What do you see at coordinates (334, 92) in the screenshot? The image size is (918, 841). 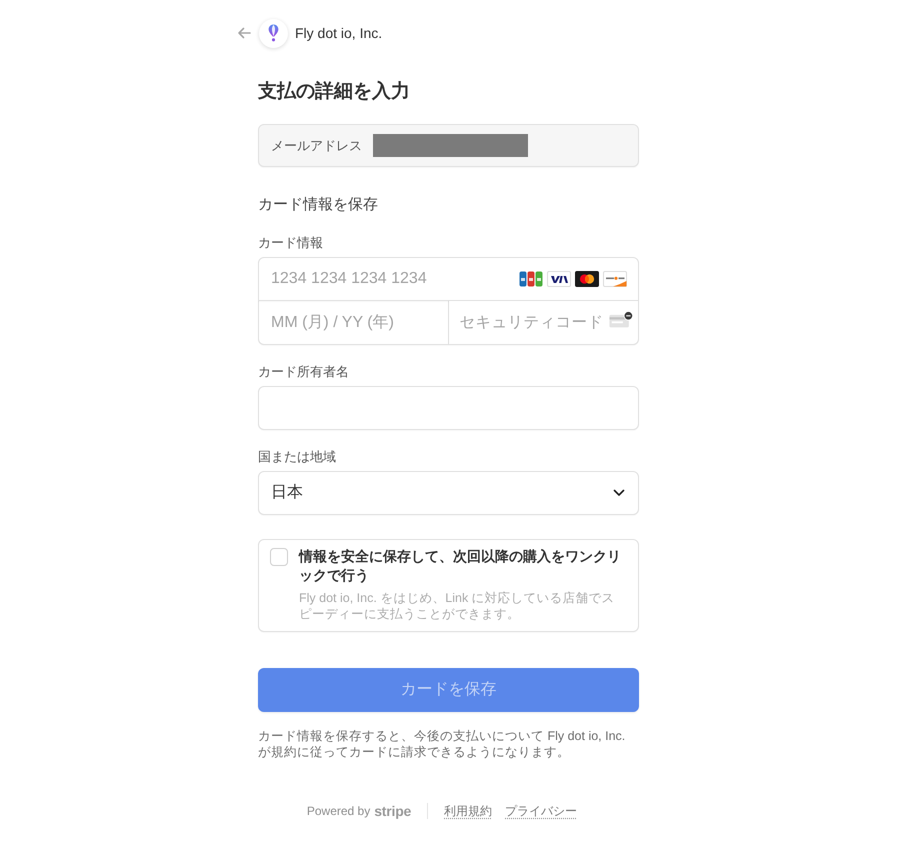 I see `page-title: 支払の詳細を入力` at bounding box center [334, 92].